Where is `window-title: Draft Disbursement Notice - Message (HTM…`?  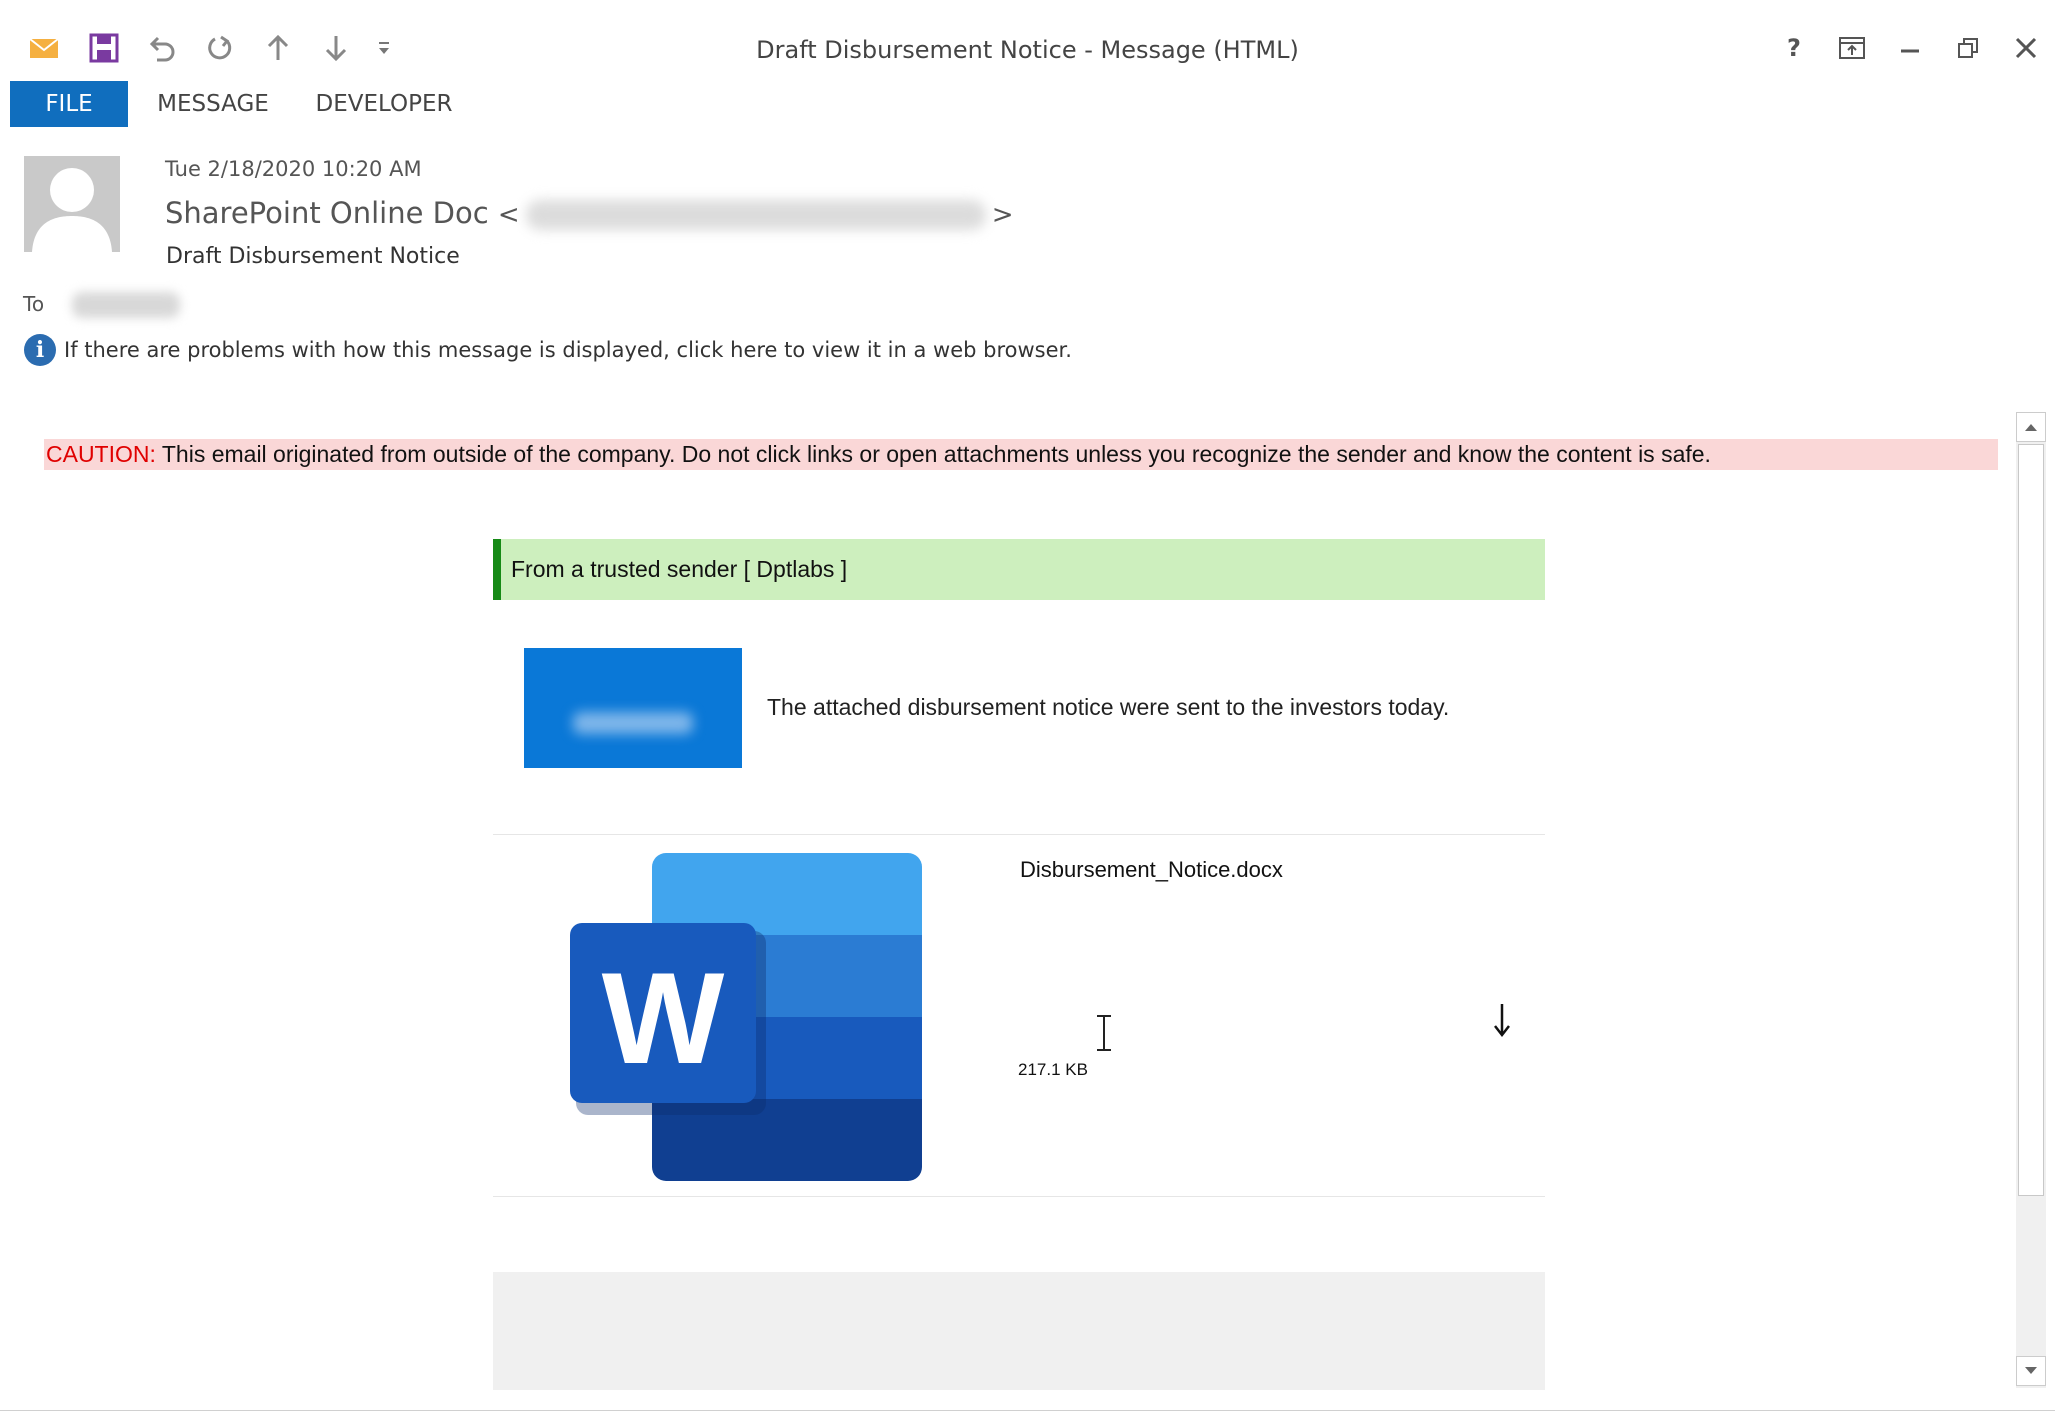
window-title: Draft Disbursement Notice - Message (HTM… is located at coordinates (1027, 50).